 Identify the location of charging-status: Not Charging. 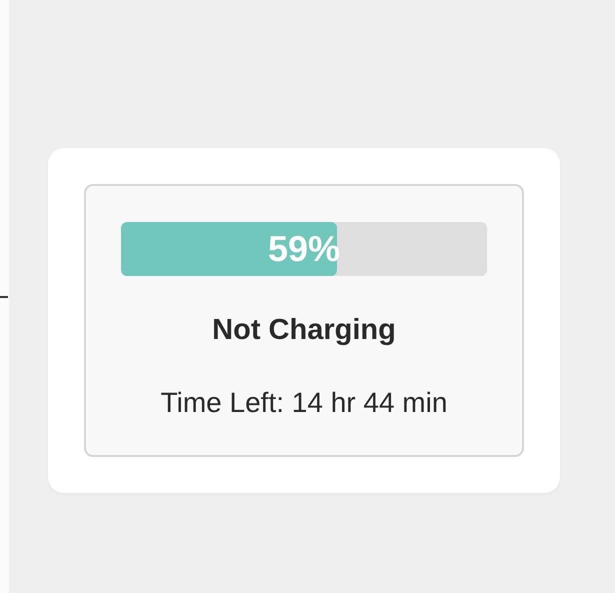
(304, 330).